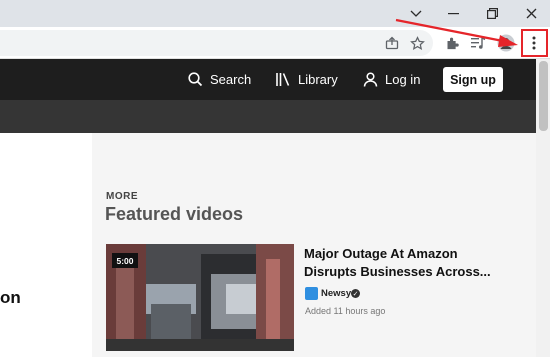 This screenshot has width=550, height=357. What do you see at coordinates (318, 79) in the screenshot?
I see `library-label: Library` at bounding box center [318, 79].